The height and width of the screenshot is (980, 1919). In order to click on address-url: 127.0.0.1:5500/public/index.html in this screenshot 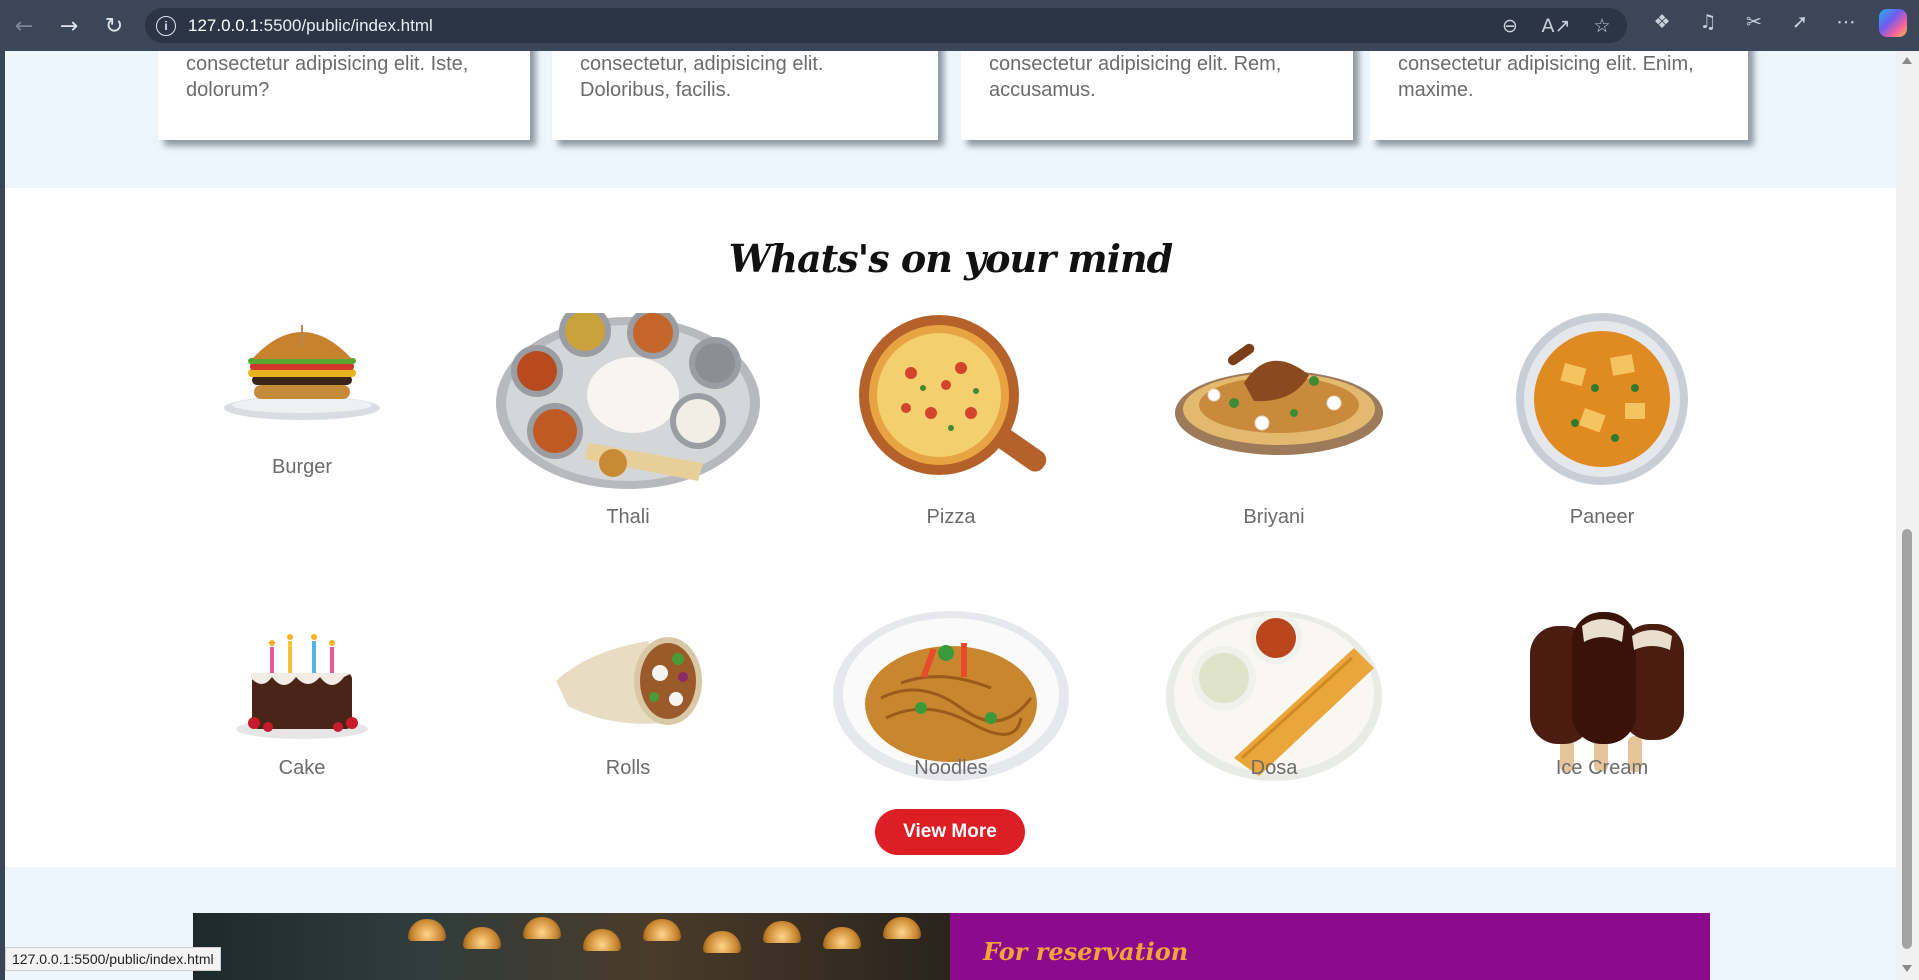, I will do `click(310, 26)`.